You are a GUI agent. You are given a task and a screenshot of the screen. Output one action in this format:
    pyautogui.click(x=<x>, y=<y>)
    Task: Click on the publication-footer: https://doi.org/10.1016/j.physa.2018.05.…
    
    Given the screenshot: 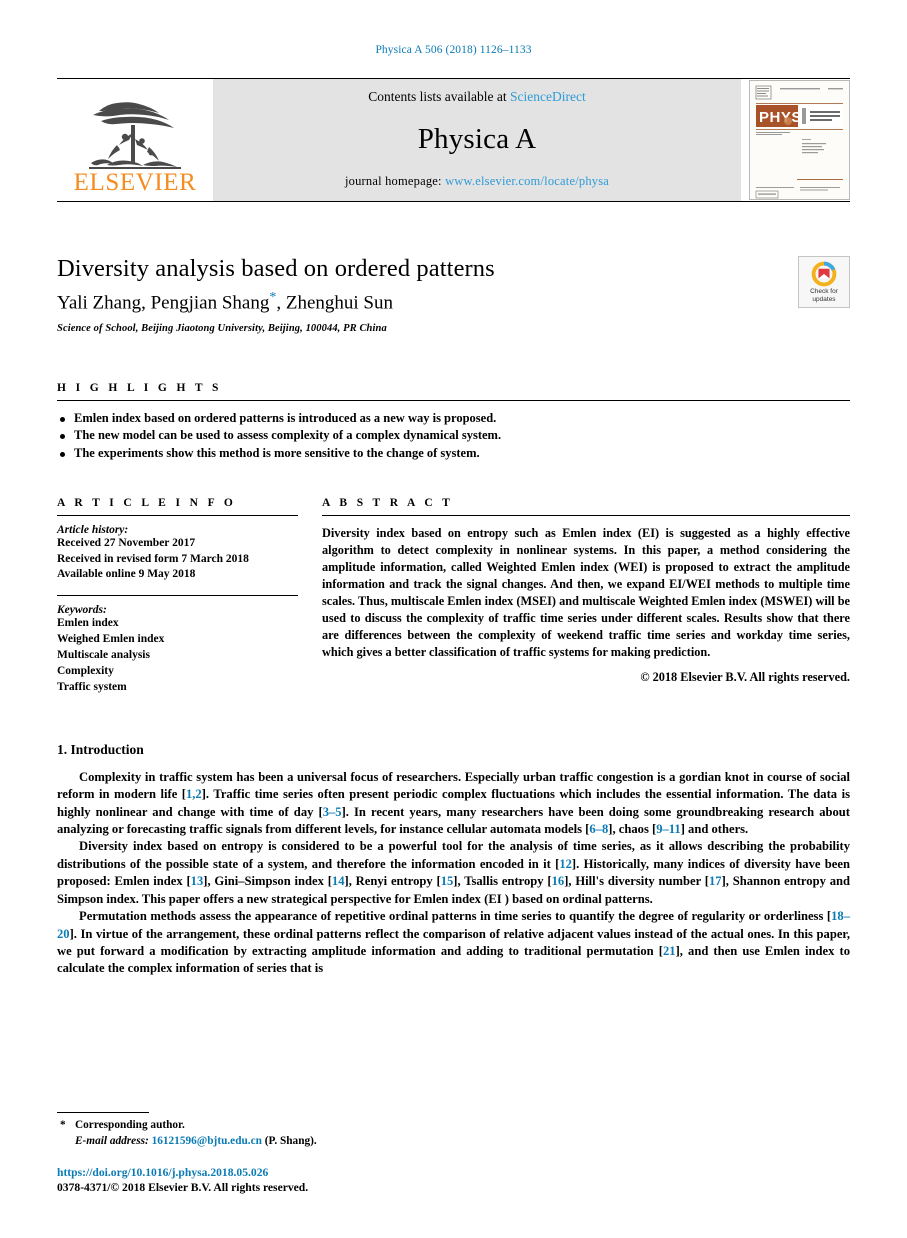 What is the action you would take?
    pyautogui.click(x=182, y=1180)
    